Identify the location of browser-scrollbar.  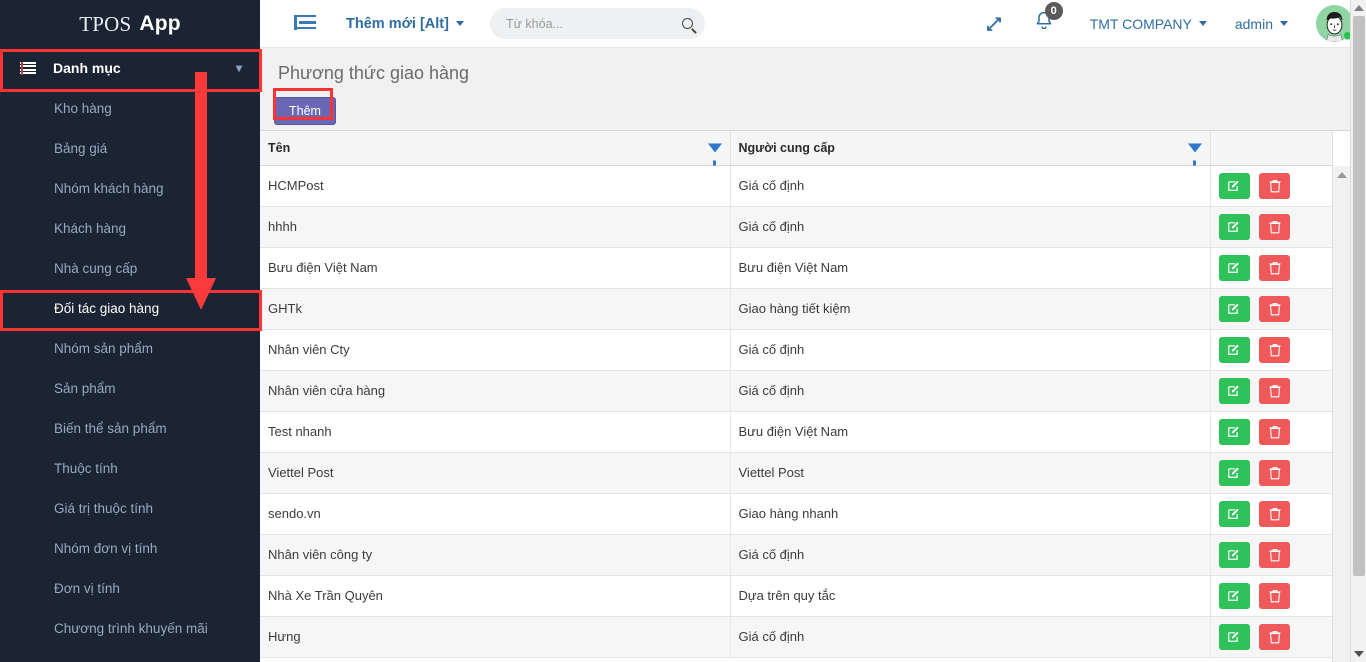
(1358, 331).